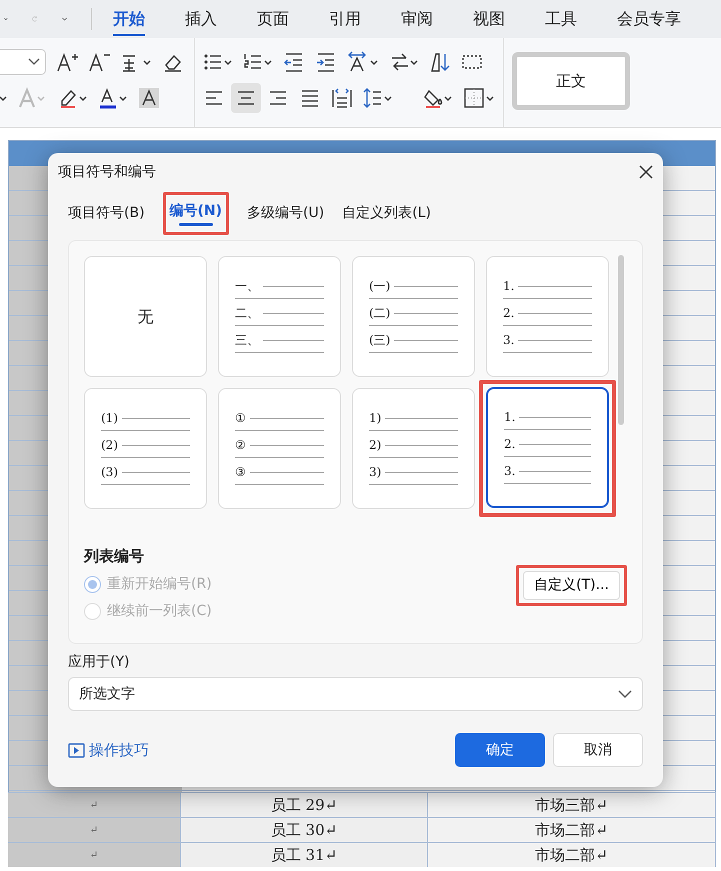 Image resolution: width=721 pixels, height=871 pixels. I want to click on dialog-tab: 项目符号(B), so click(106, 213).